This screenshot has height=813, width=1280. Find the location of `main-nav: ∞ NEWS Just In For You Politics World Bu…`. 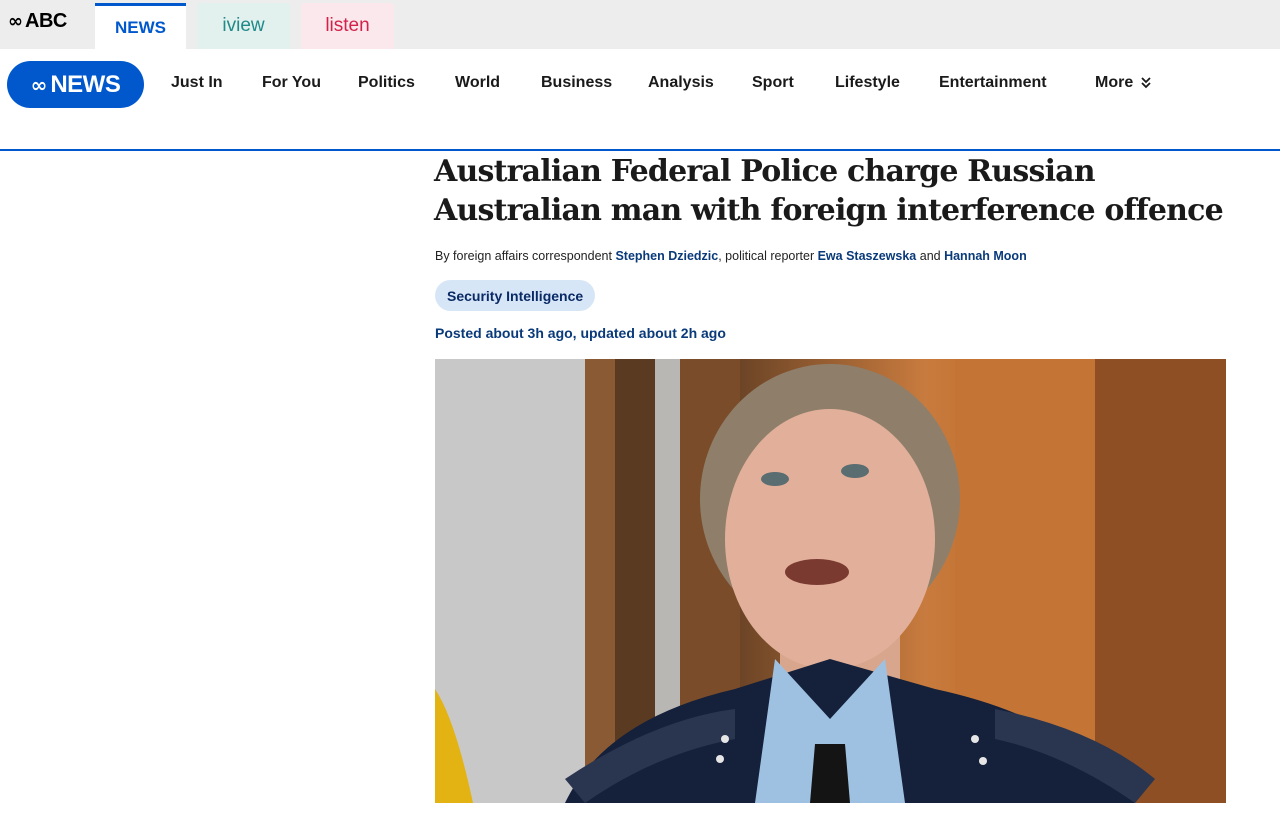

main-nav: ∞ NEWS Just In For You Politics World Bu… is located at coordinates (640, 100).